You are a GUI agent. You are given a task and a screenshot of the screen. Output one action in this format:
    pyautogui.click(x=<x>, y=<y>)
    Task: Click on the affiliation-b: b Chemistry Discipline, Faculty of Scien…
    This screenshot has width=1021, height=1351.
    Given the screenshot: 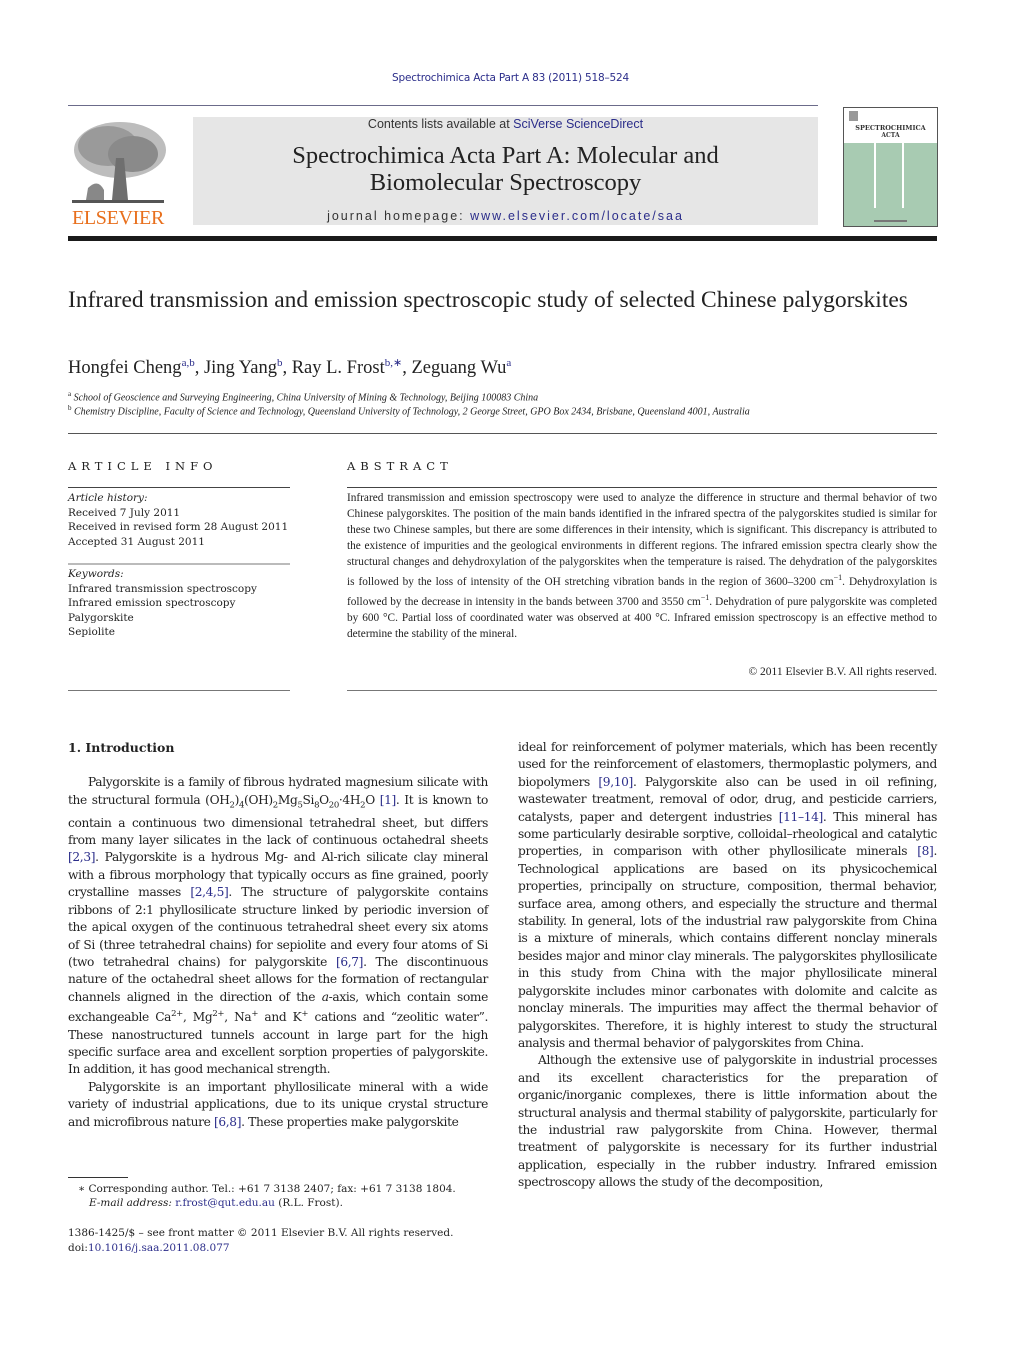 What is the action you would take?
    pyautogui.click(x=409, y=410)
    